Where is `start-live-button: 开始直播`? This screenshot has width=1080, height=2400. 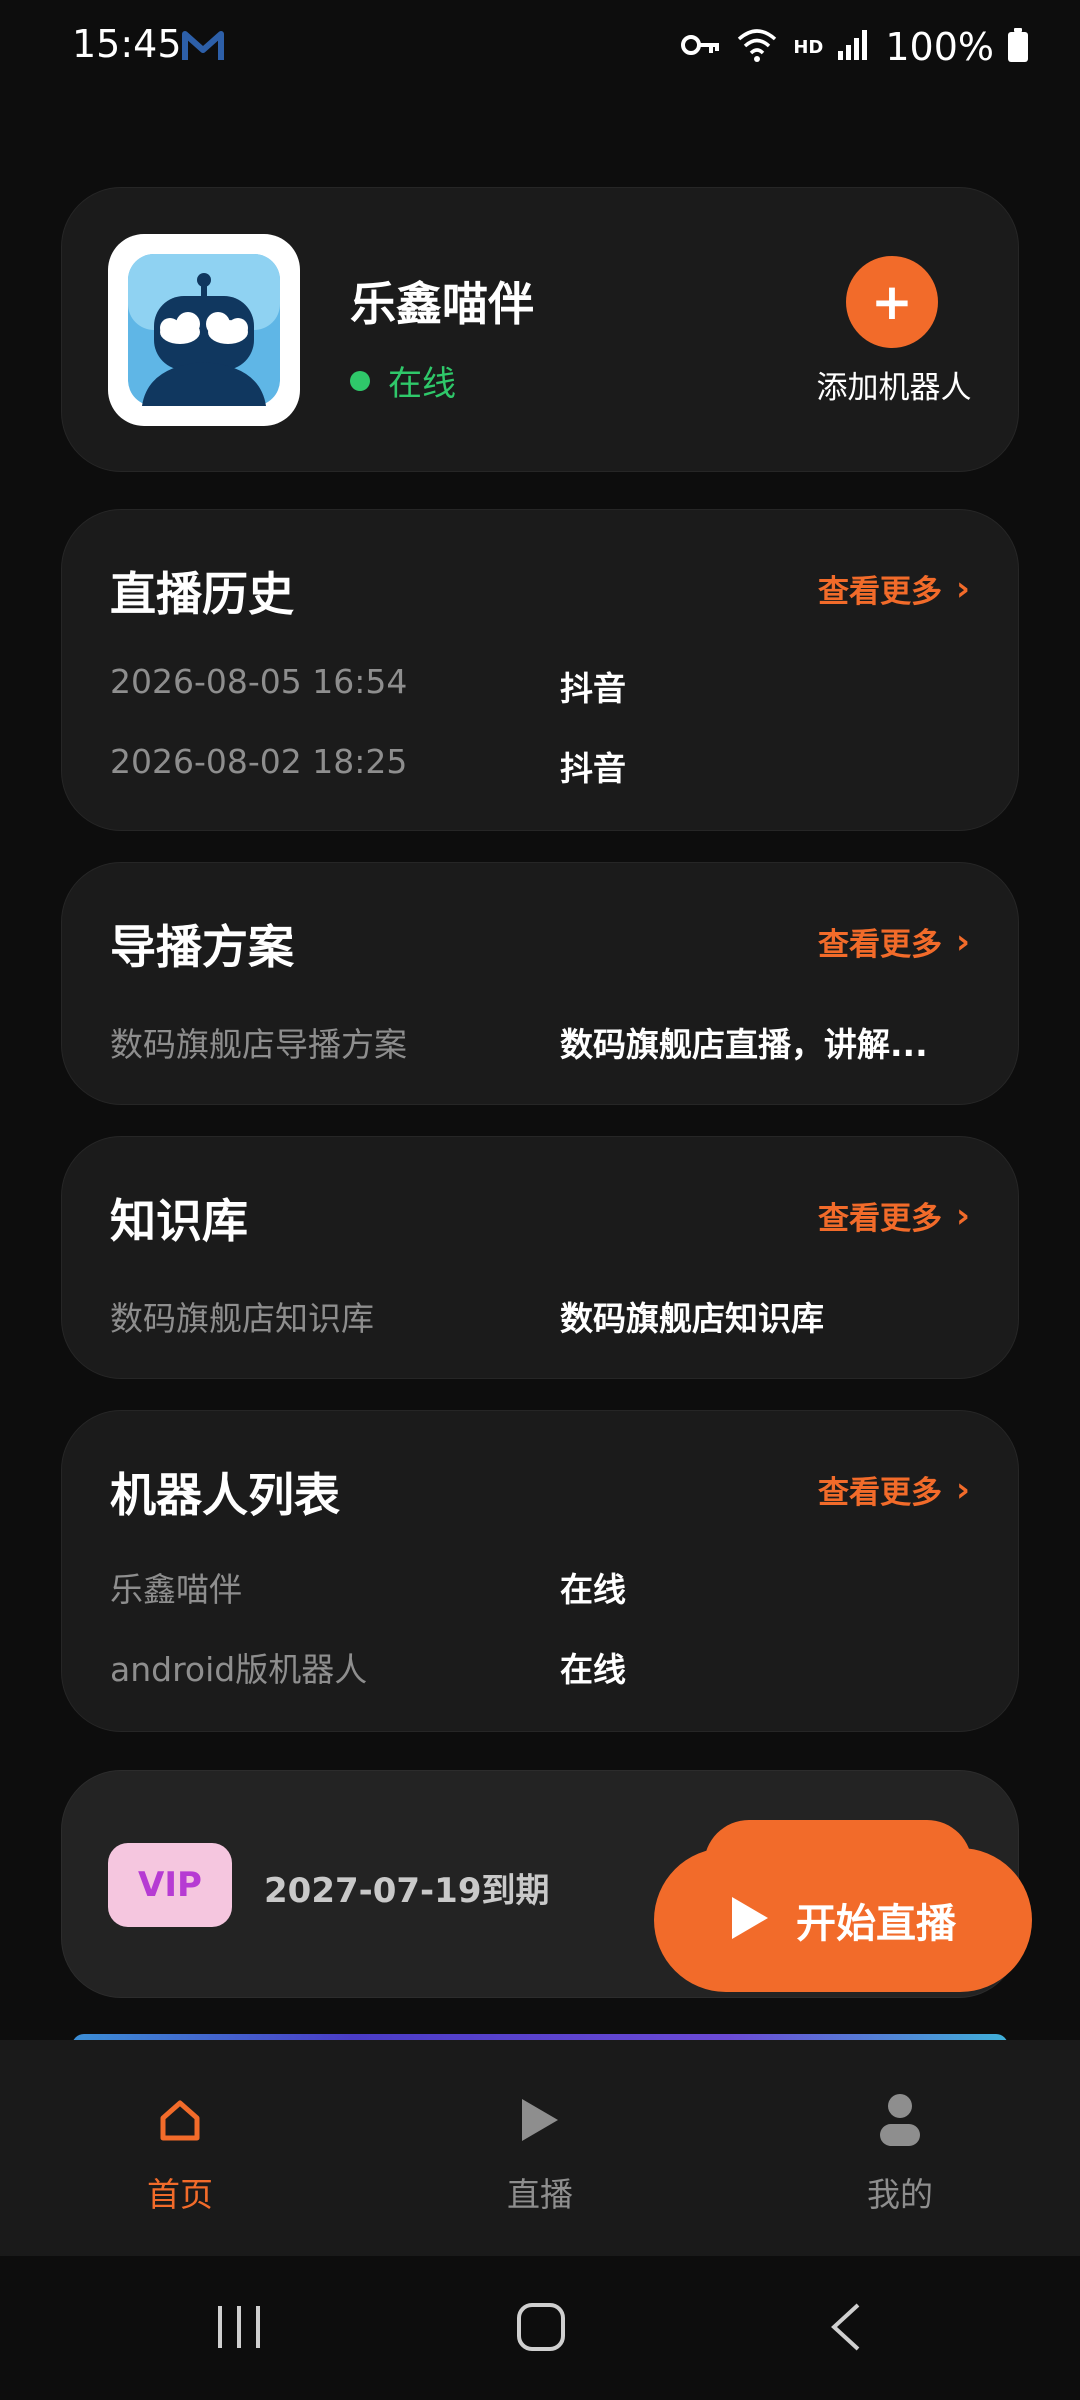 start-live-button: 开始直播 is located at coordinates (843, 1920).